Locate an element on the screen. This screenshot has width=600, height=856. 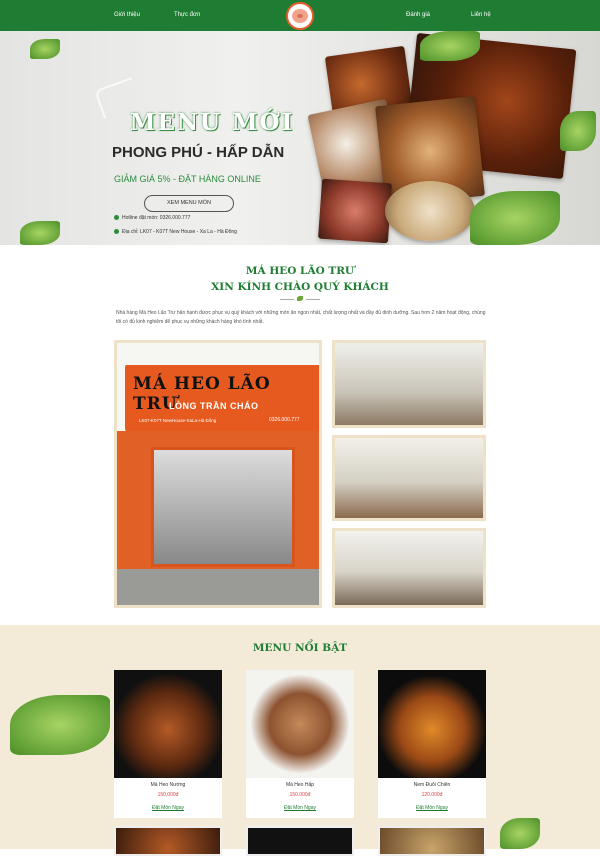
menu-card: Má Heo Nướng 150.000đ Đặt Món Ngay is located at coordinates (168, 744).